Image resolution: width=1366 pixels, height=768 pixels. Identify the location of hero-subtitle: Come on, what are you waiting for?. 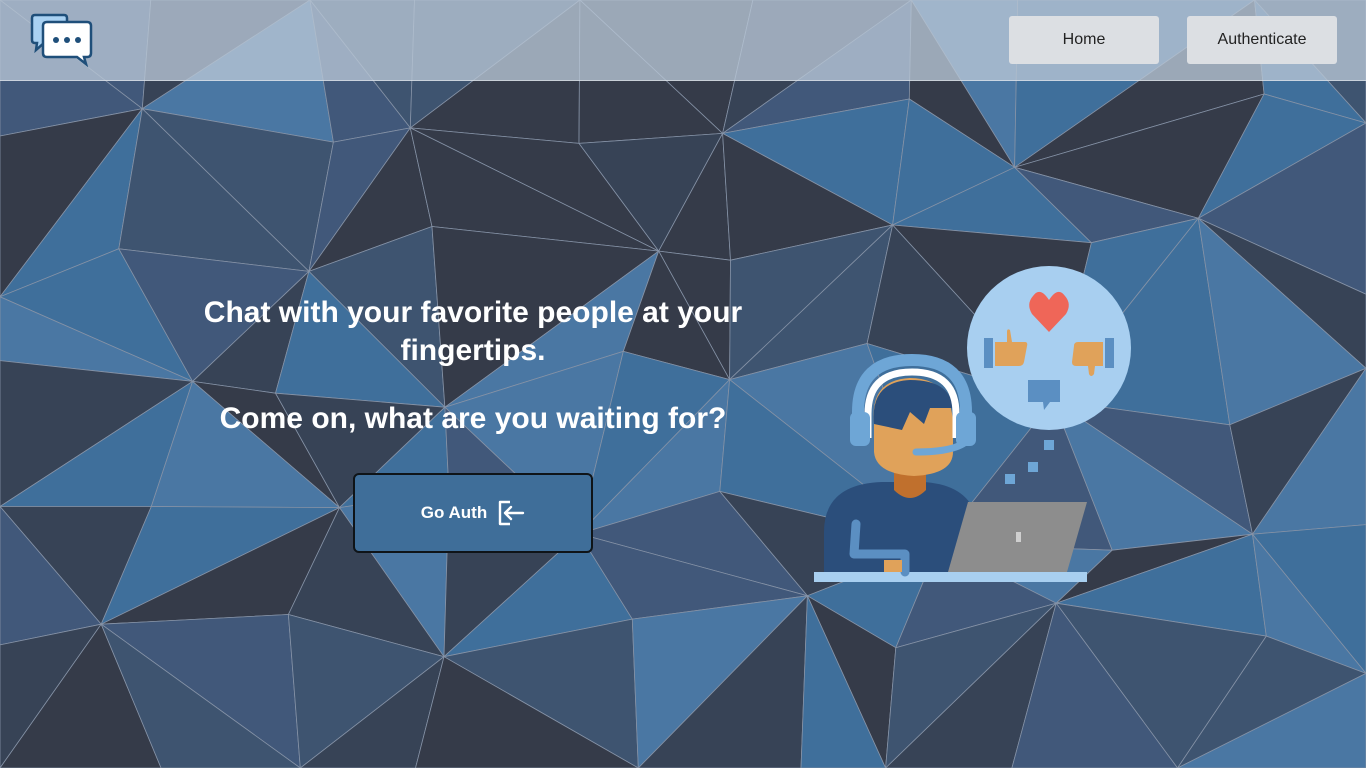
(473, 418).